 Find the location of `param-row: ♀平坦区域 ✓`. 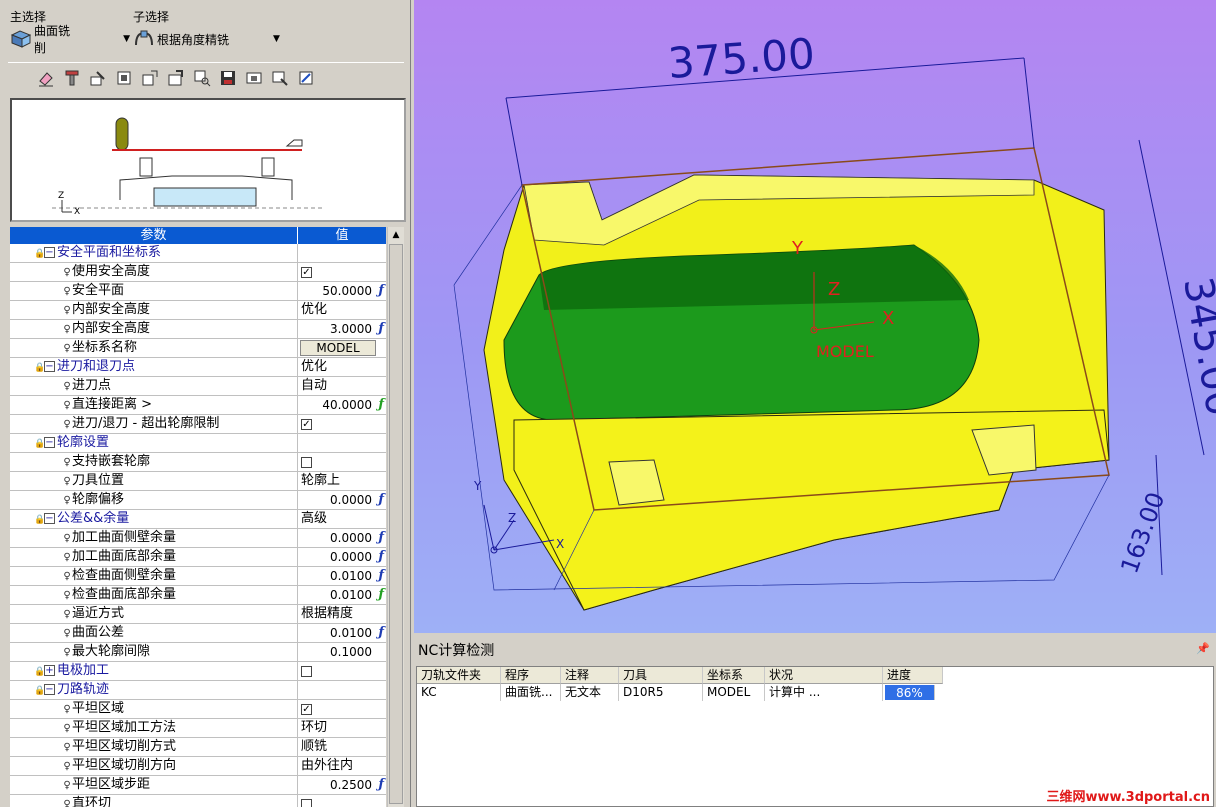

param-row: ♀平坦区域 ✓ is located at coordinates (198, 709).